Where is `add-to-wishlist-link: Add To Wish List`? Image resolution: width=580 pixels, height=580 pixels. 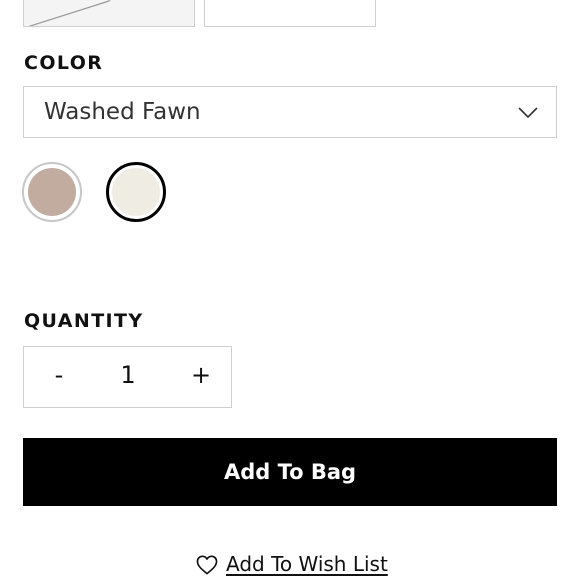 add-to-wishlist-link: Add To Wish List is located at coordinates (292, 564).